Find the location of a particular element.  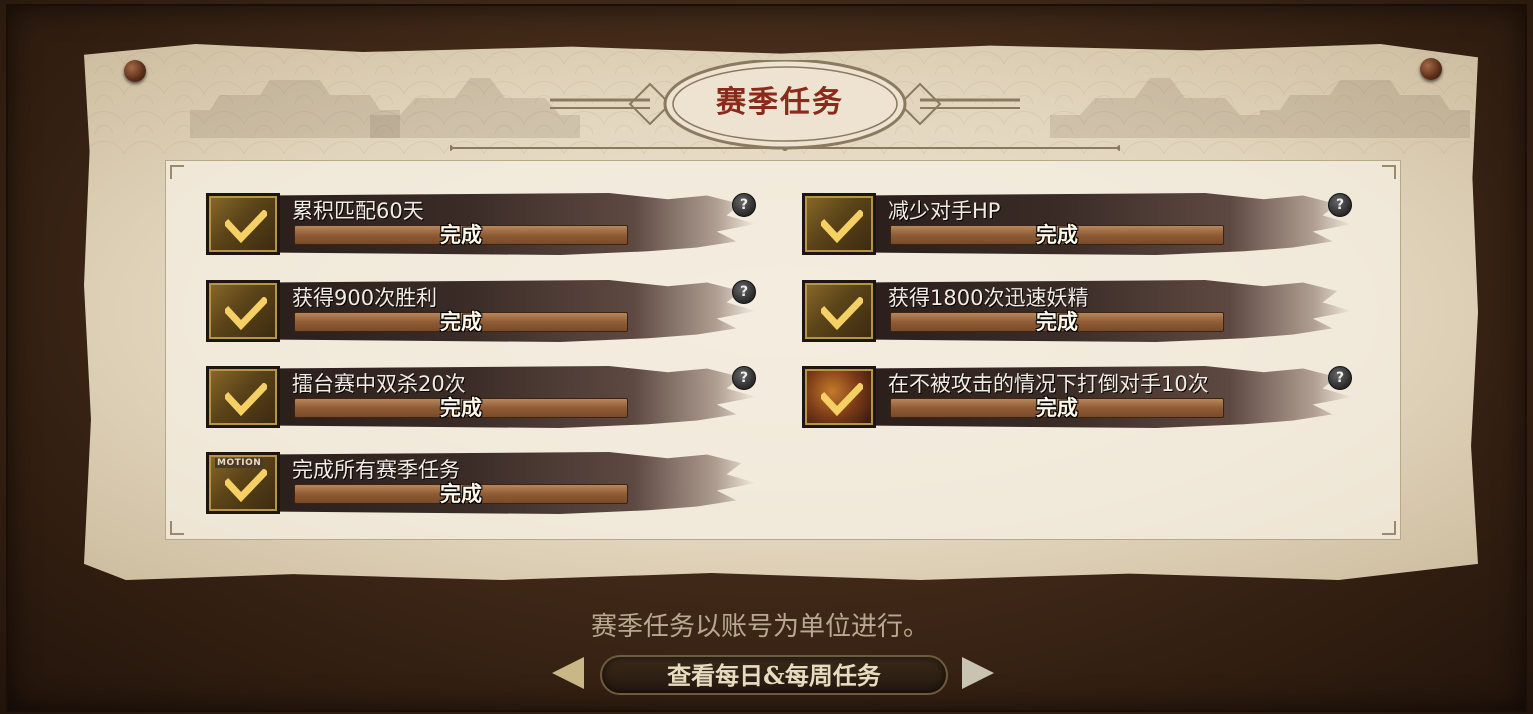

task-item: MOTION 完成所有赛季任务 完成 is located at coordinates (486, 483).